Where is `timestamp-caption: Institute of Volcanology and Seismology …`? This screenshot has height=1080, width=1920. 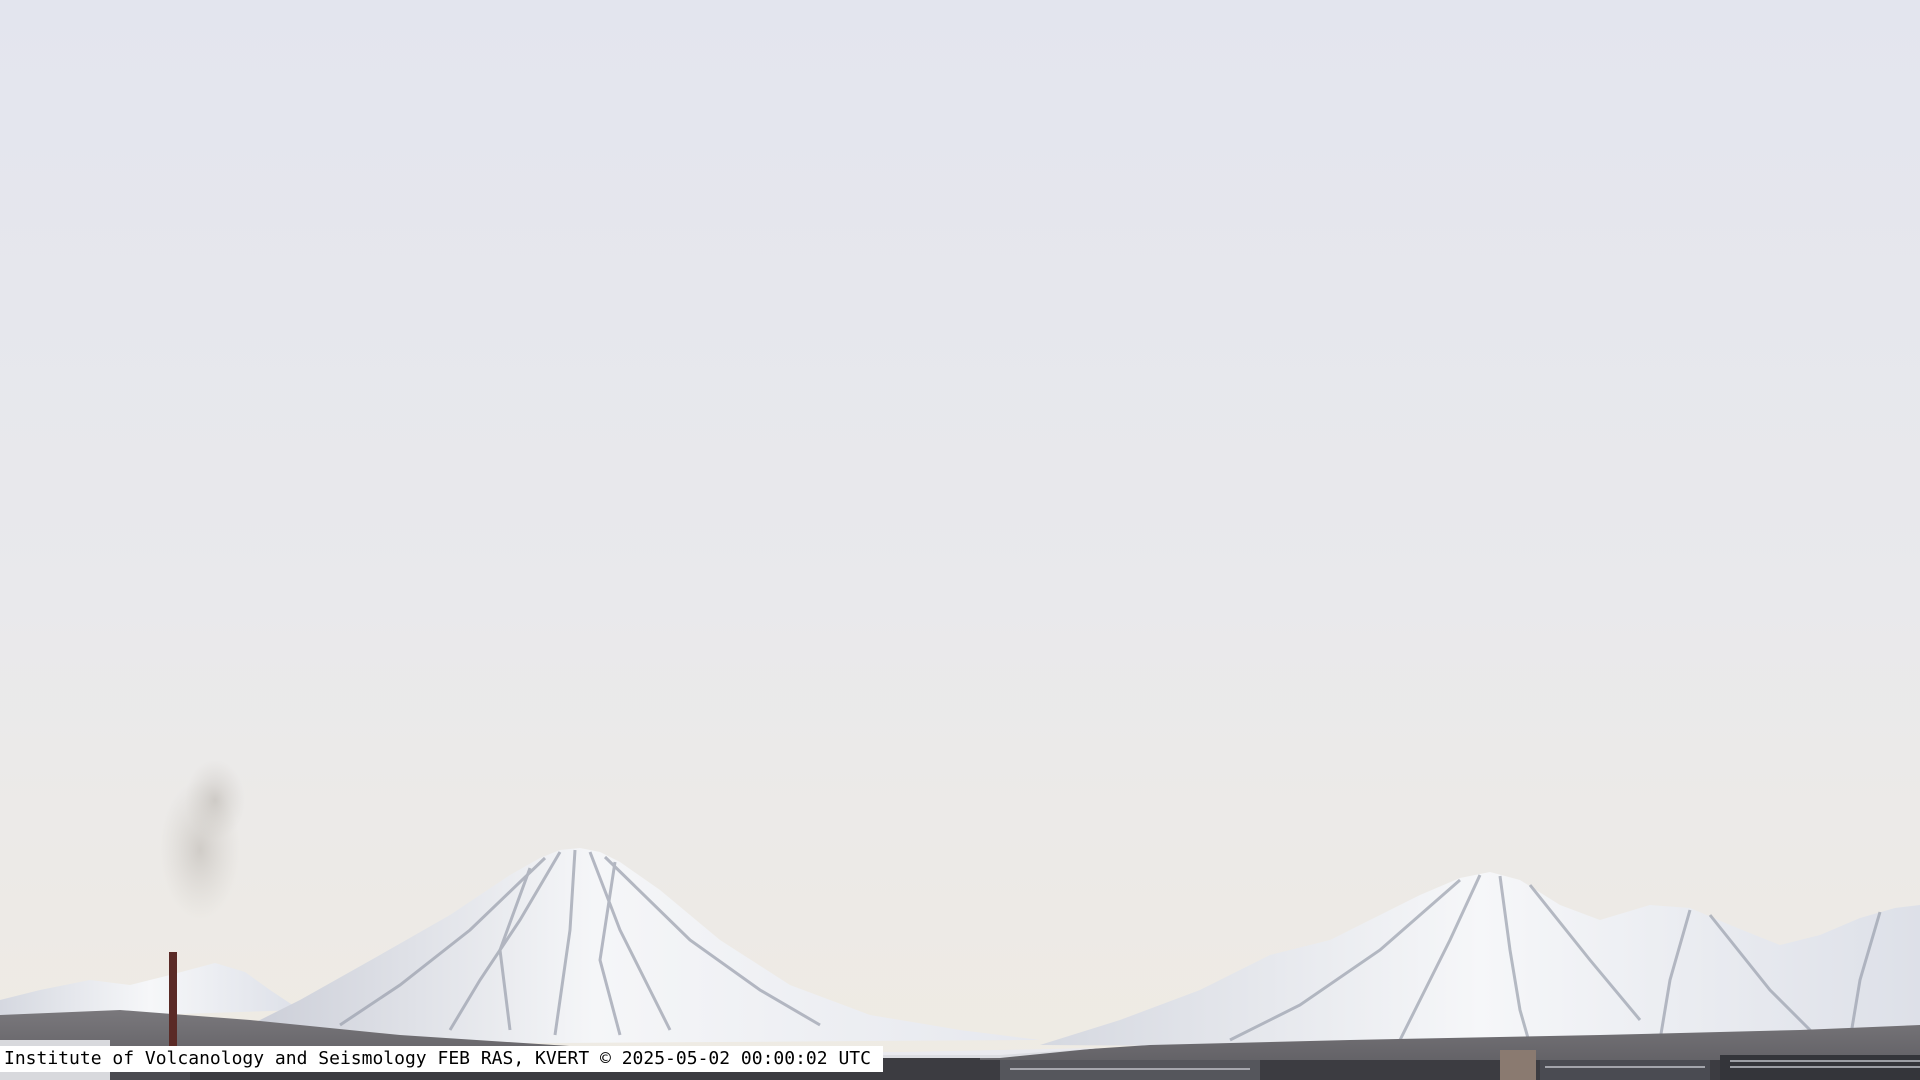 timestamp-caption: Institute of Volcanology and Seismology … is located at coordinates (441, 1059).